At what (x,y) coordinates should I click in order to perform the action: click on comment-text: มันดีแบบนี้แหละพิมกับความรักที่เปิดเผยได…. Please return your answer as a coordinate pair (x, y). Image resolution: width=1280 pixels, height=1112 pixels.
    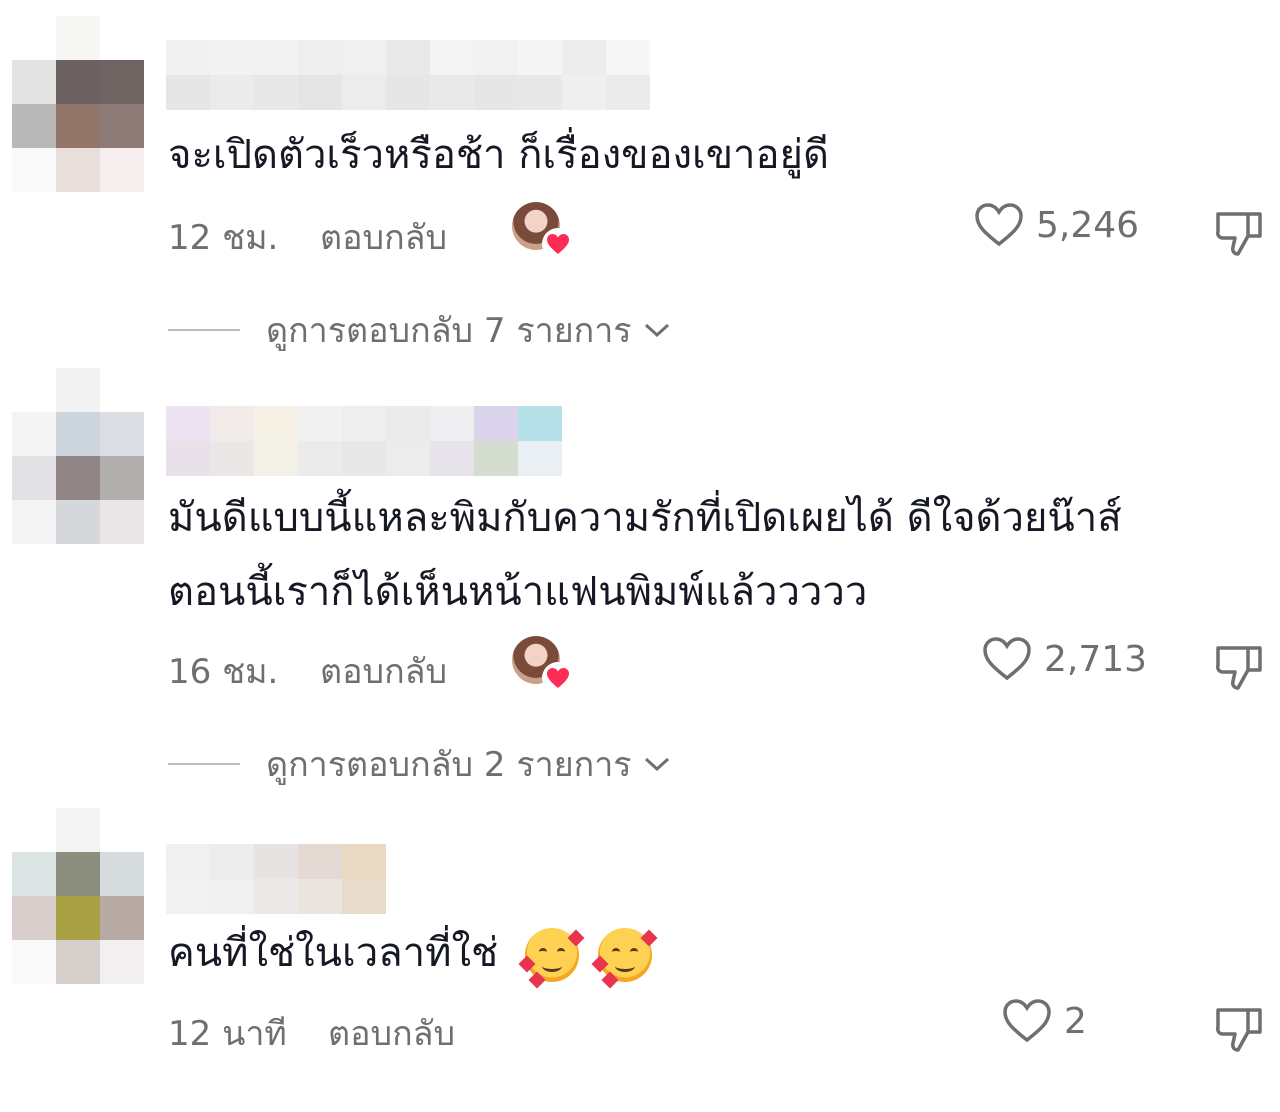
    Looking at the image, I should click on (645, 555).